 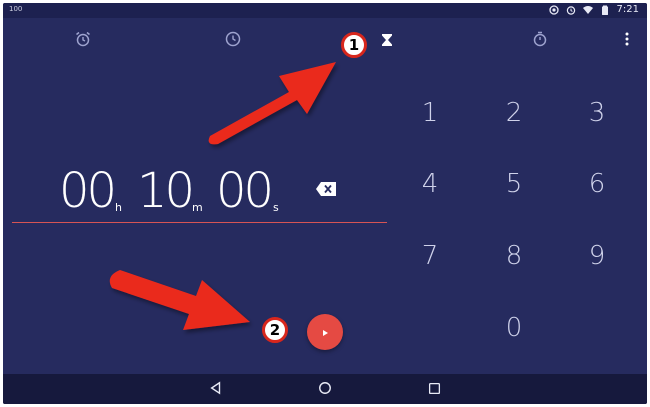 What do you see at coordinates (627, 9) in the screenshot?
I see `status-time: 7:21` at bounding box center [627, 9].